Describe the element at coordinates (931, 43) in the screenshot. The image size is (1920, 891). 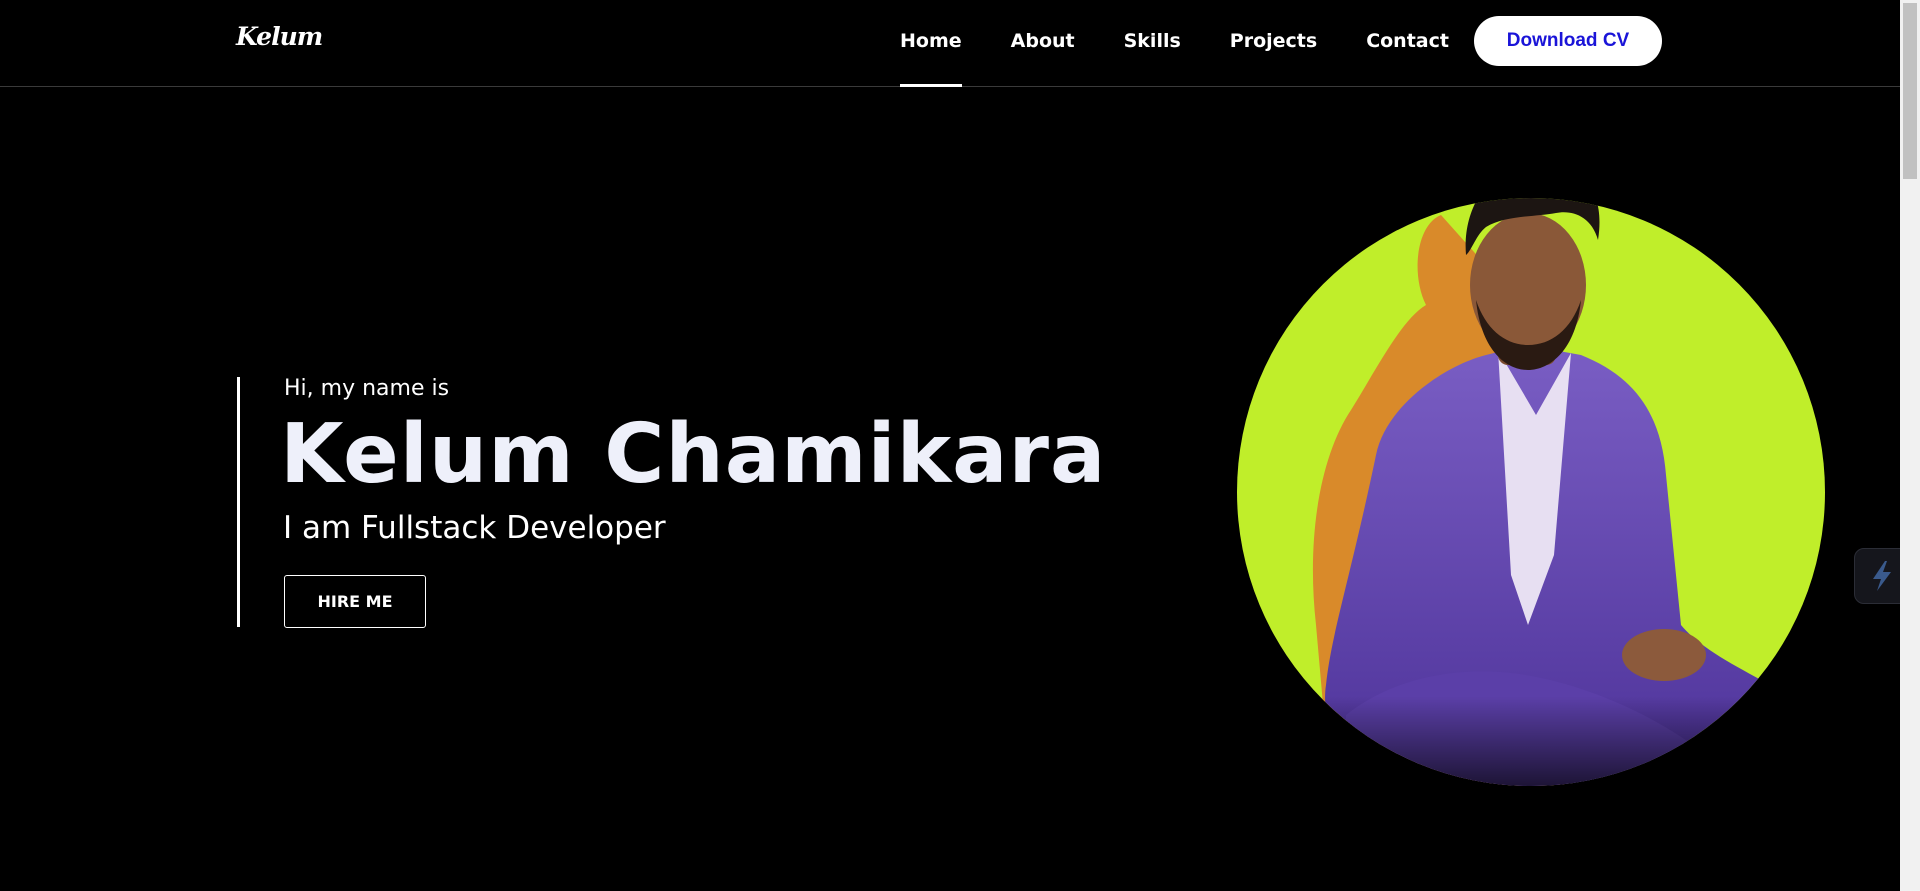
I see `nav-item-home: Home` at that location.